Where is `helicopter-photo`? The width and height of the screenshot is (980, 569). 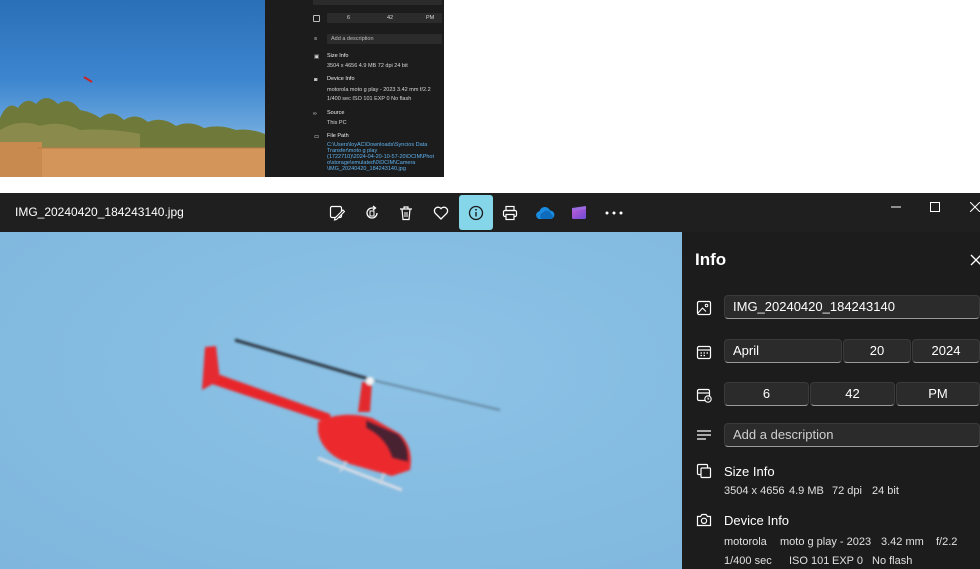
helicopter-photo is located at coordinates (351, 415).